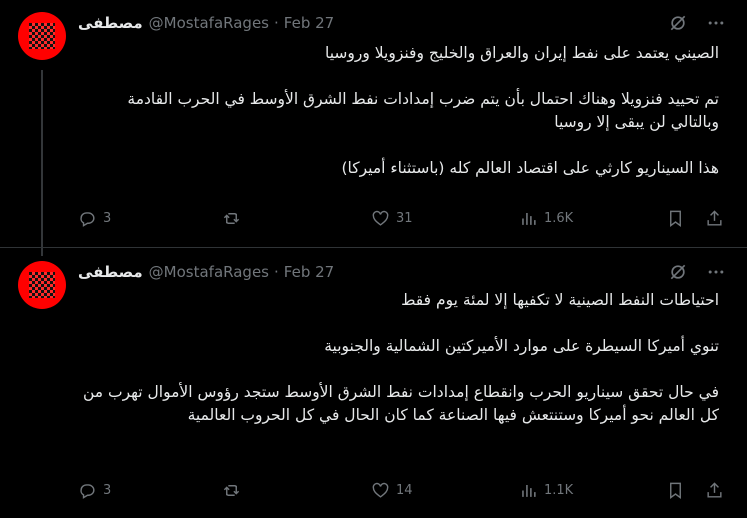  Describe the element at coordinates (392, 218) in the screenshot. I see `like-button: 31` at that location.